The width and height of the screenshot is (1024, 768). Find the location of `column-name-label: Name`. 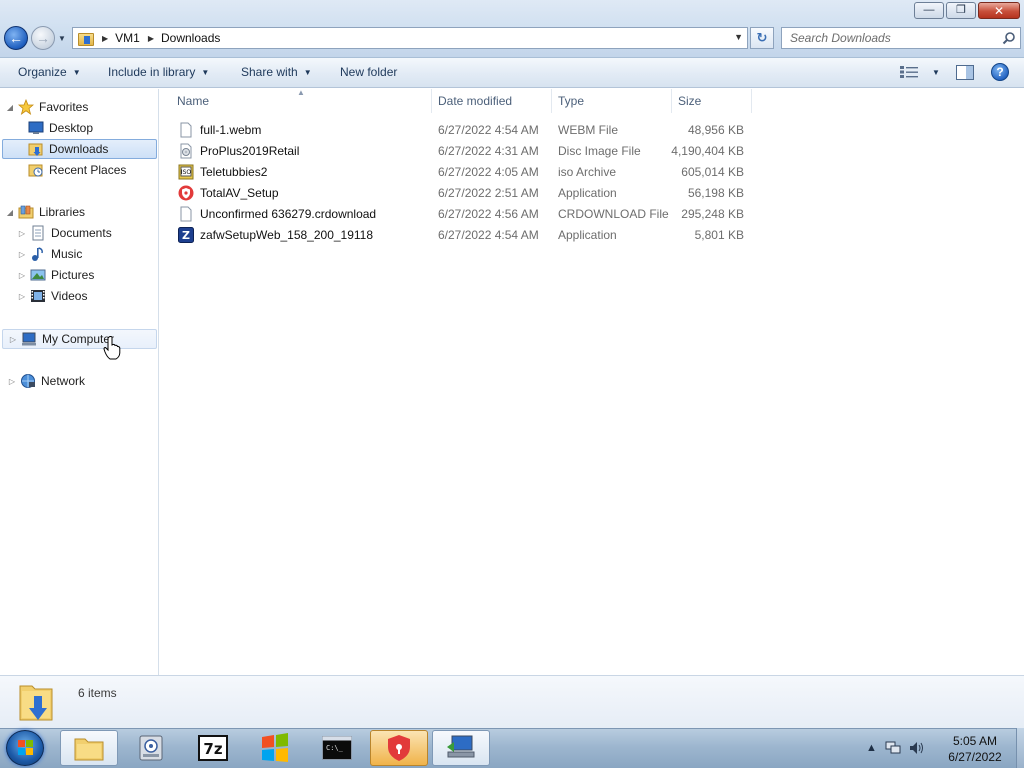

column-name-label: Name is located at coordinates (193, 101).